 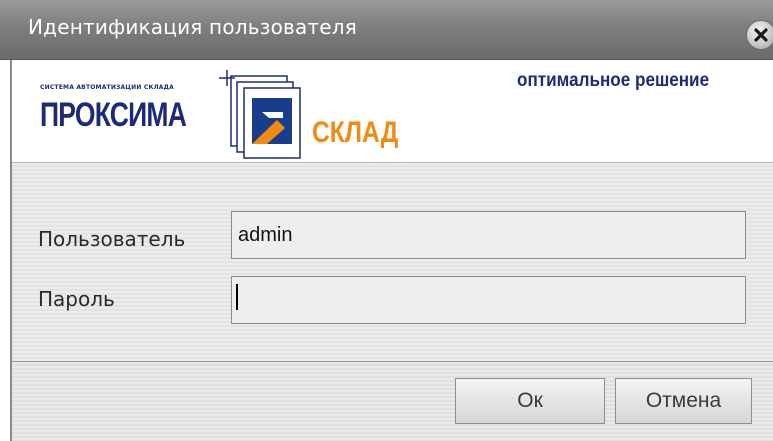 I want to click on logo-brand-main: ПРОКСИМА, so click(x=113, y=115).